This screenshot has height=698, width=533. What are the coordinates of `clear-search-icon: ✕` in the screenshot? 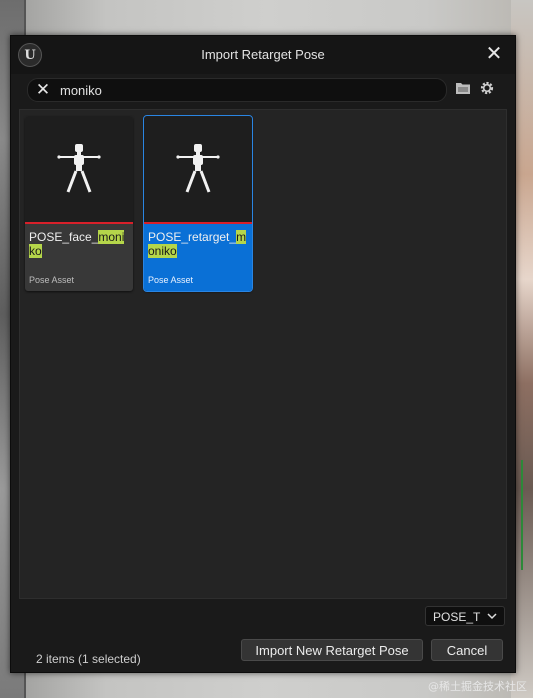 It's located at (43, 90).